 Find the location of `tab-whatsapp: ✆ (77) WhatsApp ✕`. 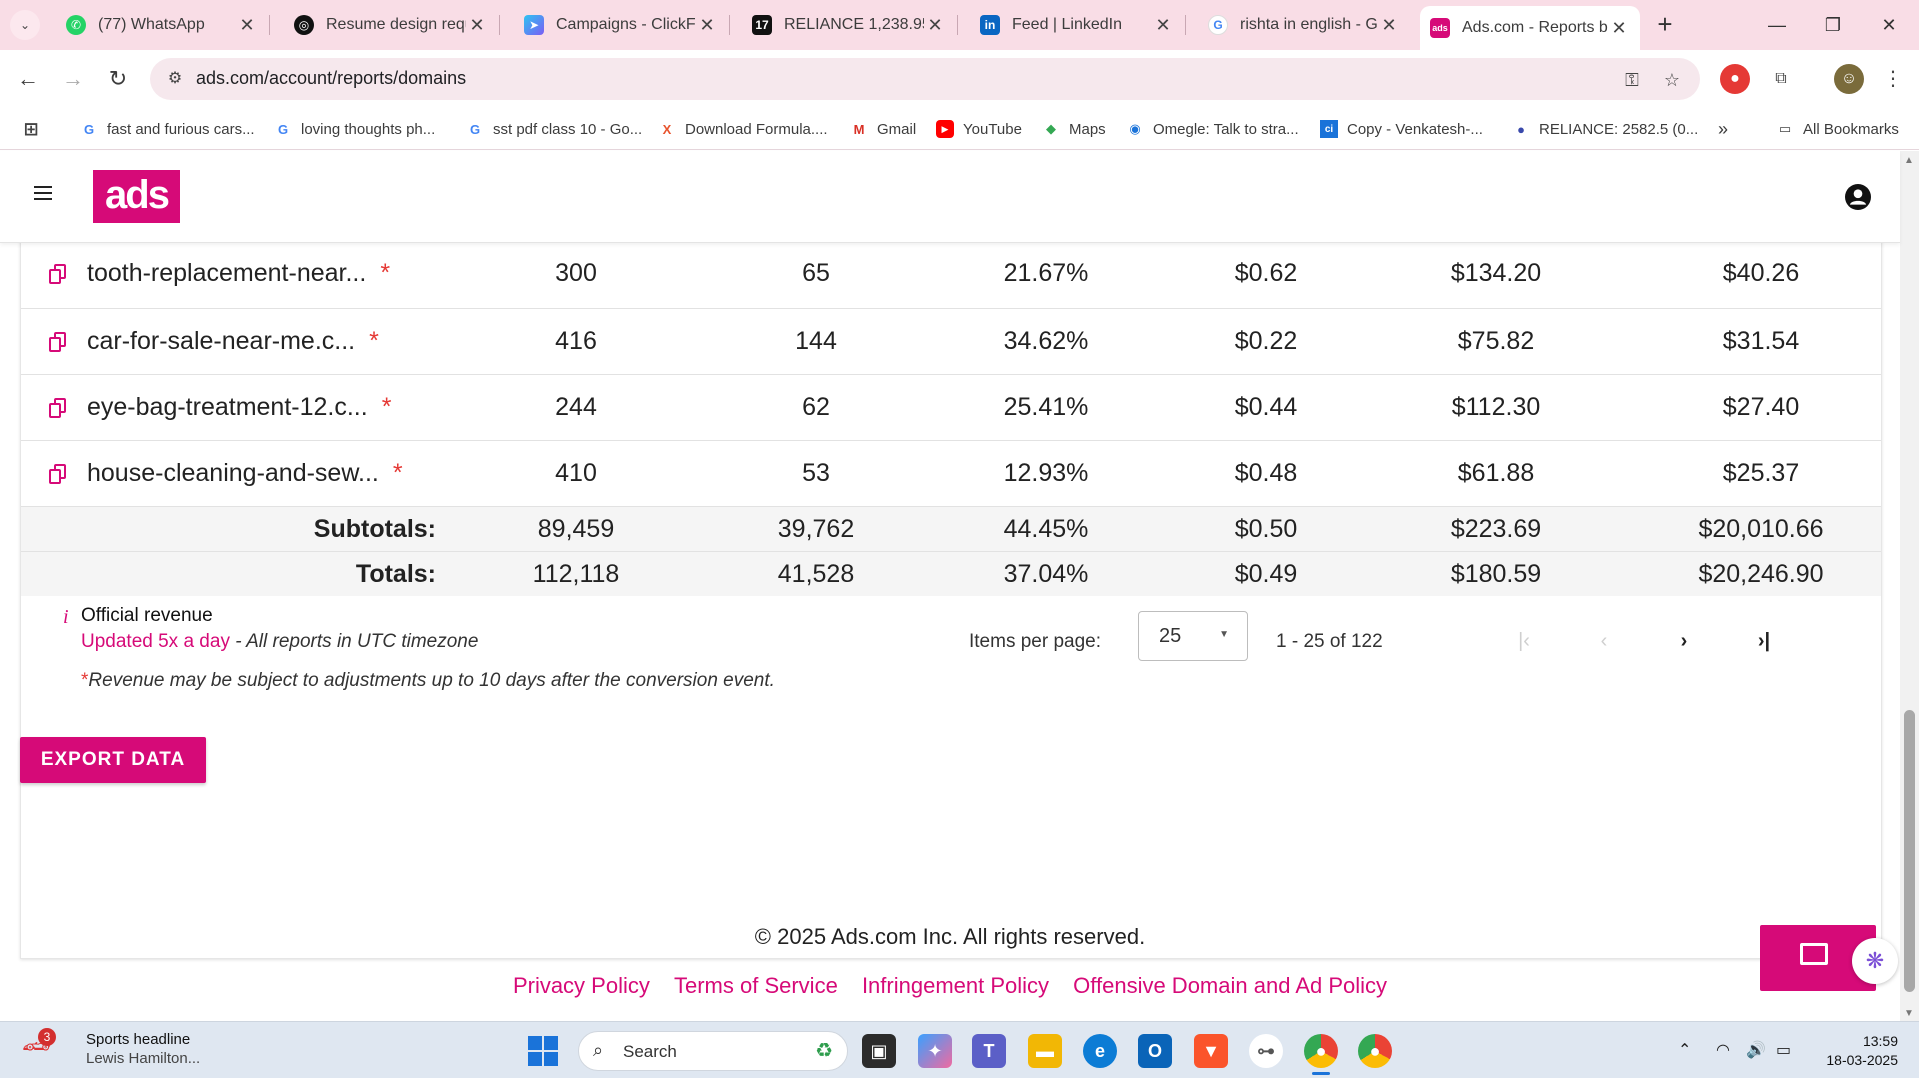

tab-whatsapp: ✆ (77) WhatsApp ✕ is located at coordinates (163, 25).